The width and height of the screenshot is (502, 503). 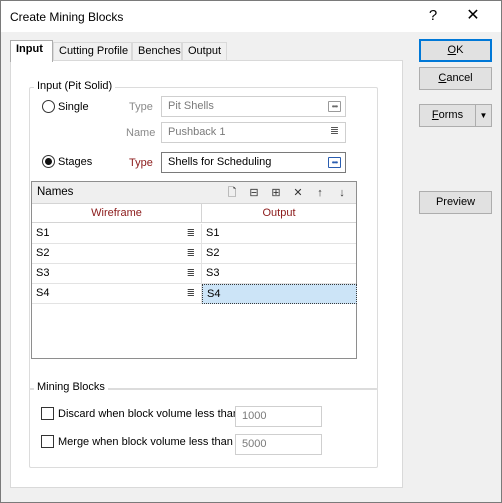 What do you see at coordinates (31, 51) in the screenshot?
I see `tab-input: Input` at bounding box center [31, 51].